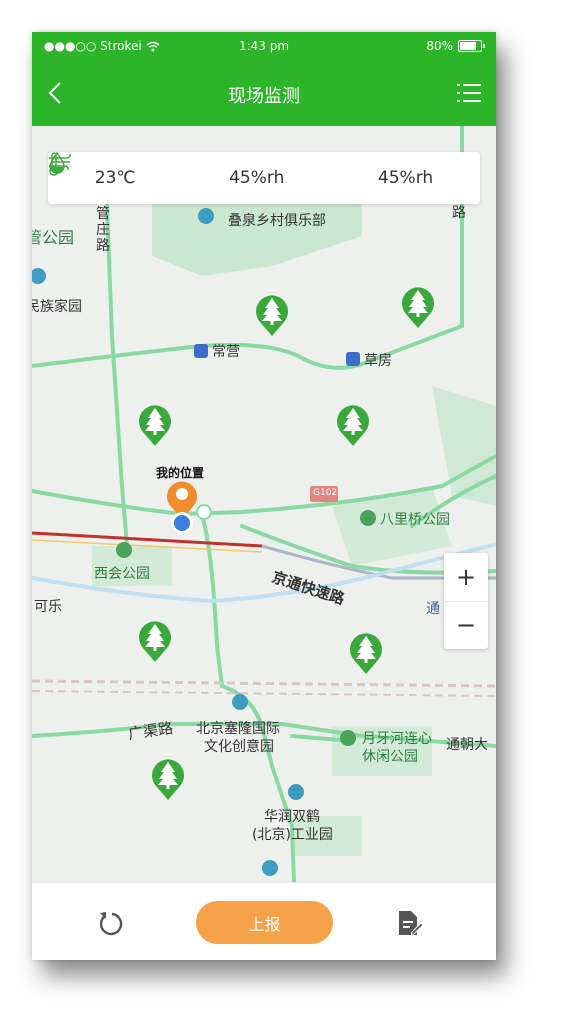 The image size is (561, 1025). I want to click on status-bar: ●●●○○ Strokei 1:43 pm 80%, so click(264, 46).